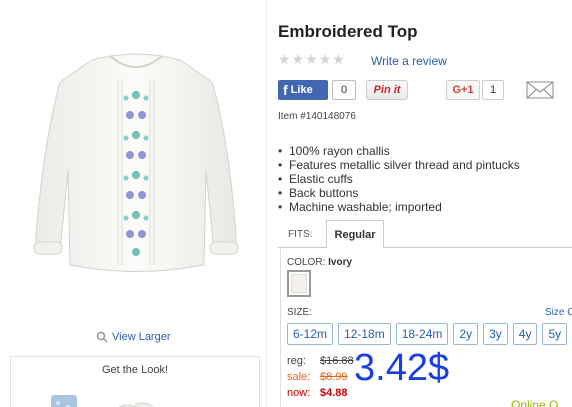  Describe the element at coordinates (399, 193) in the screenshot. I see `feature-item: Back buttons` at that location.